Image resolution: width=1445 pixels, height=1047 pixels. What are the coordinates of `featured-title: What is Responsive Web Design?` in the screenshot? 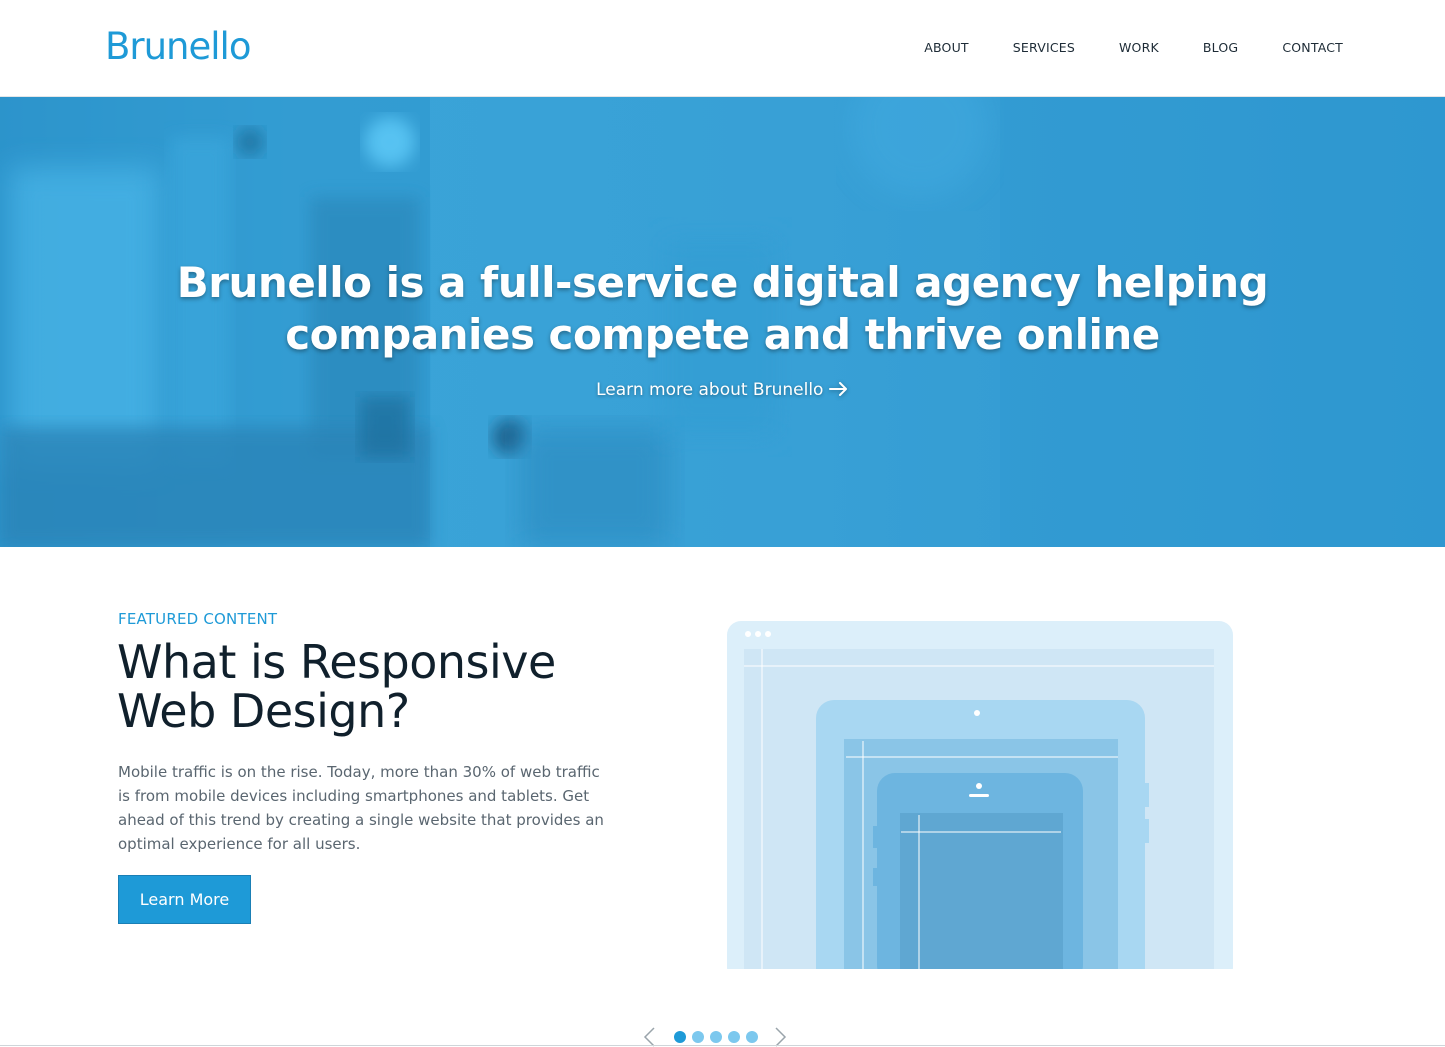 It's located at (377, 687).